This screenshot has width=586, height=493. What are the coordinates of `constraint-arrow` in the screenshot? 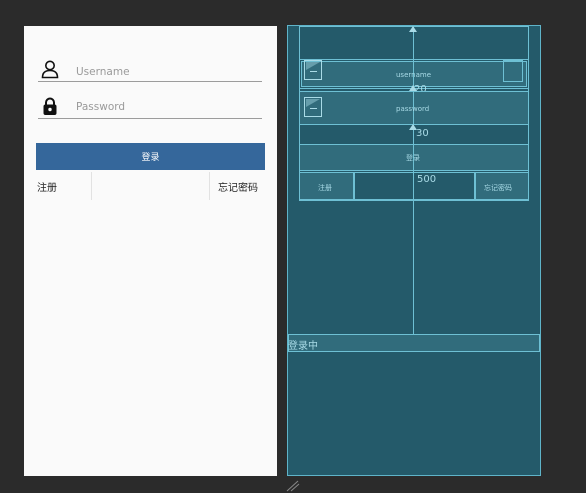 It's located at (413, 29).